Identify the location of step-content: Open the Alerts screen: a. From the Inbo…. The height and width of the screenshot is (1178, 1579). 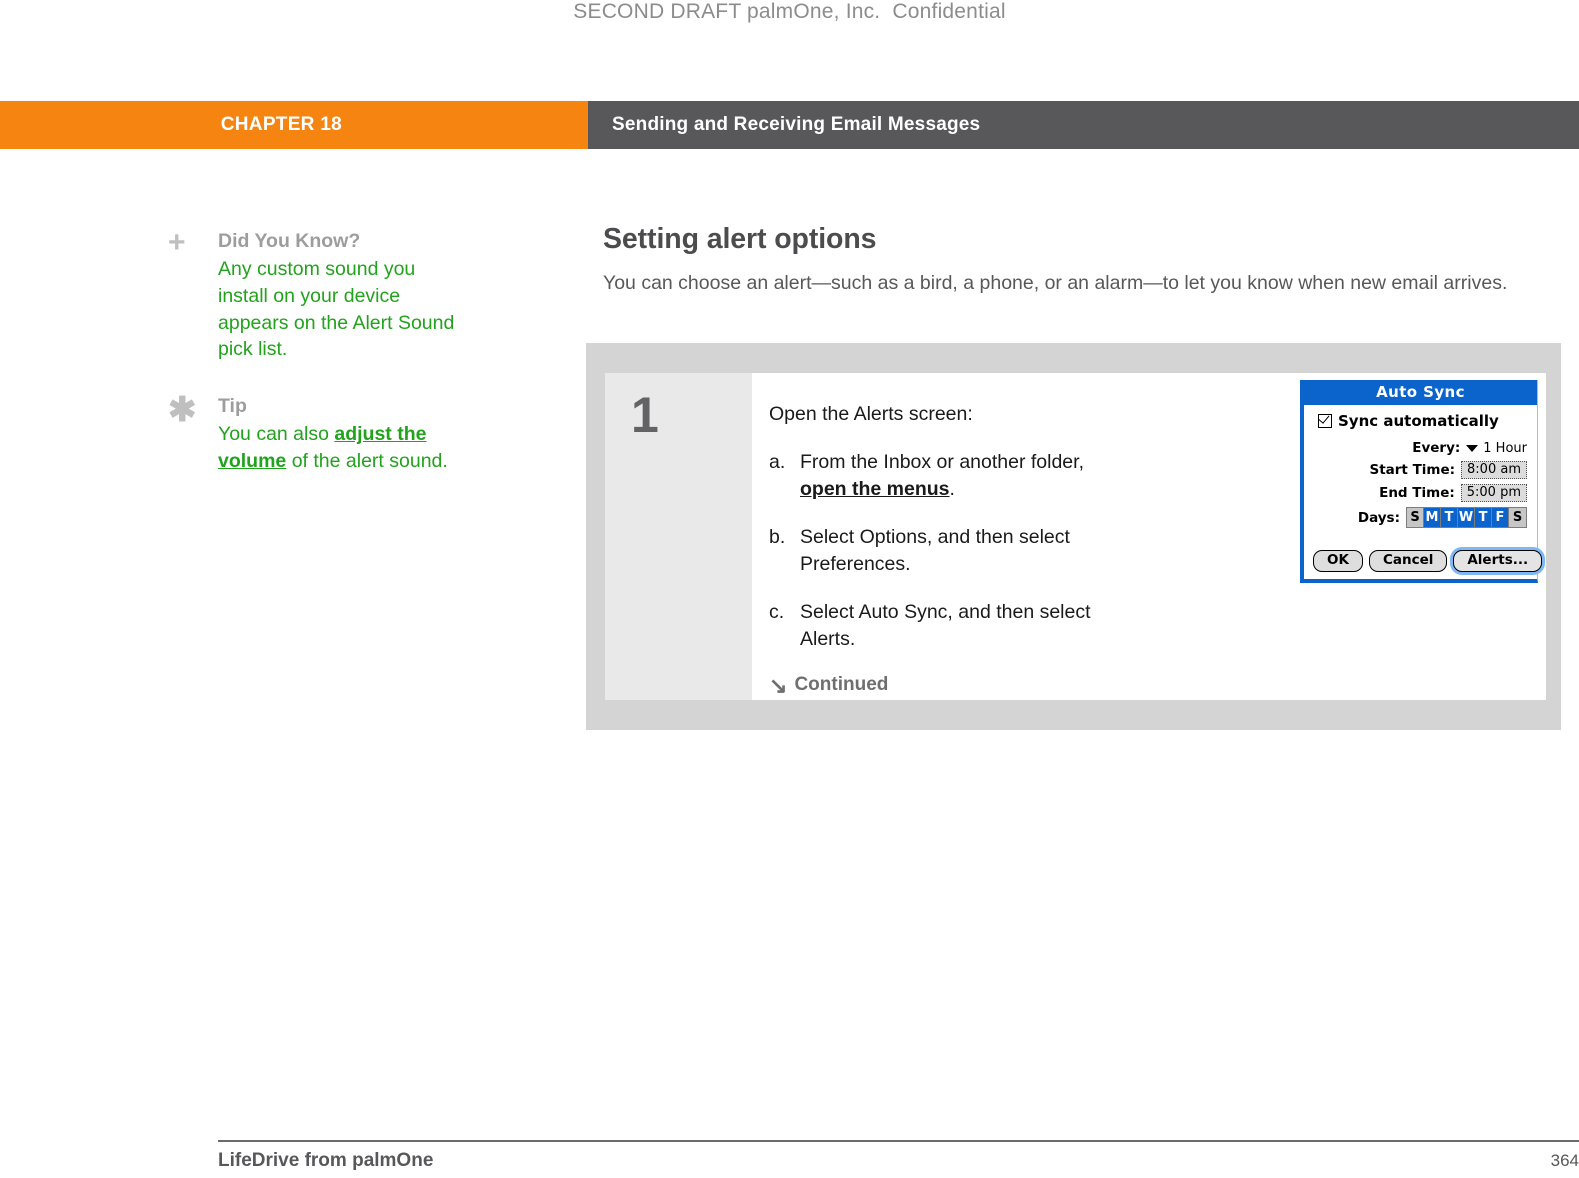
(1149, 536).